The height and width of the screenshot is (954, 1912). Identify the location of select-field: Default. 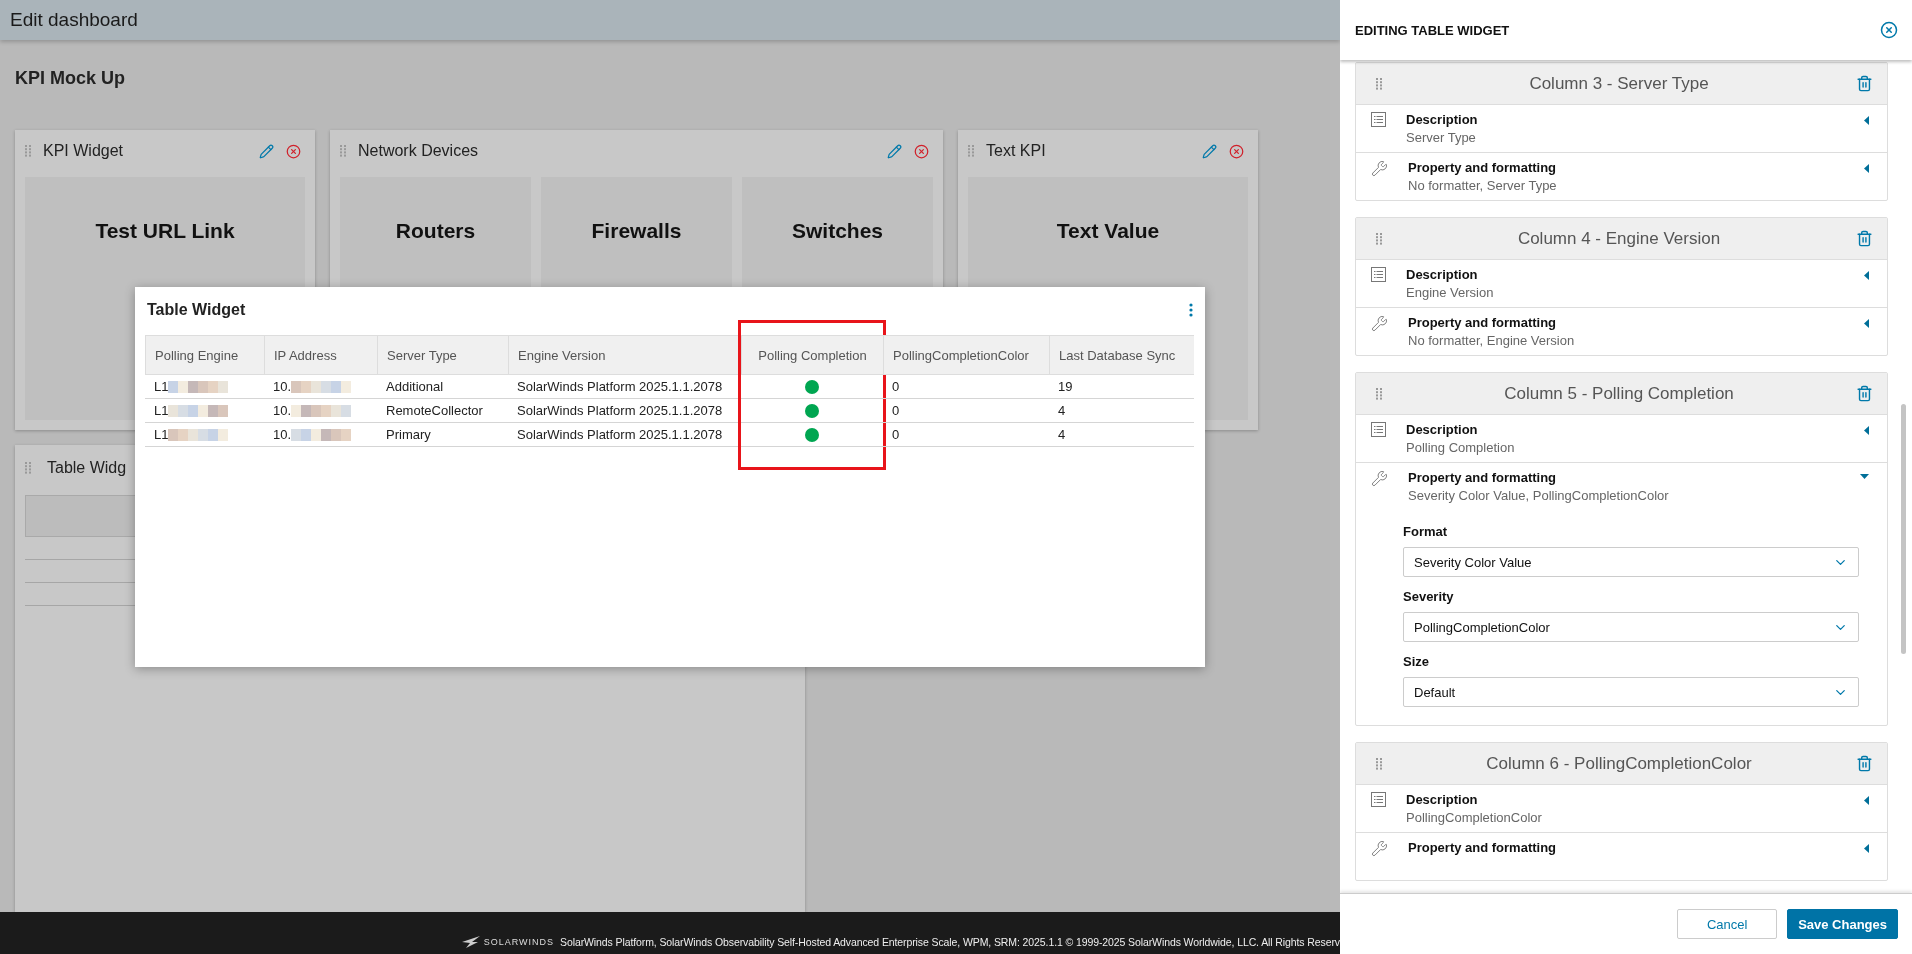
(1631, 692).